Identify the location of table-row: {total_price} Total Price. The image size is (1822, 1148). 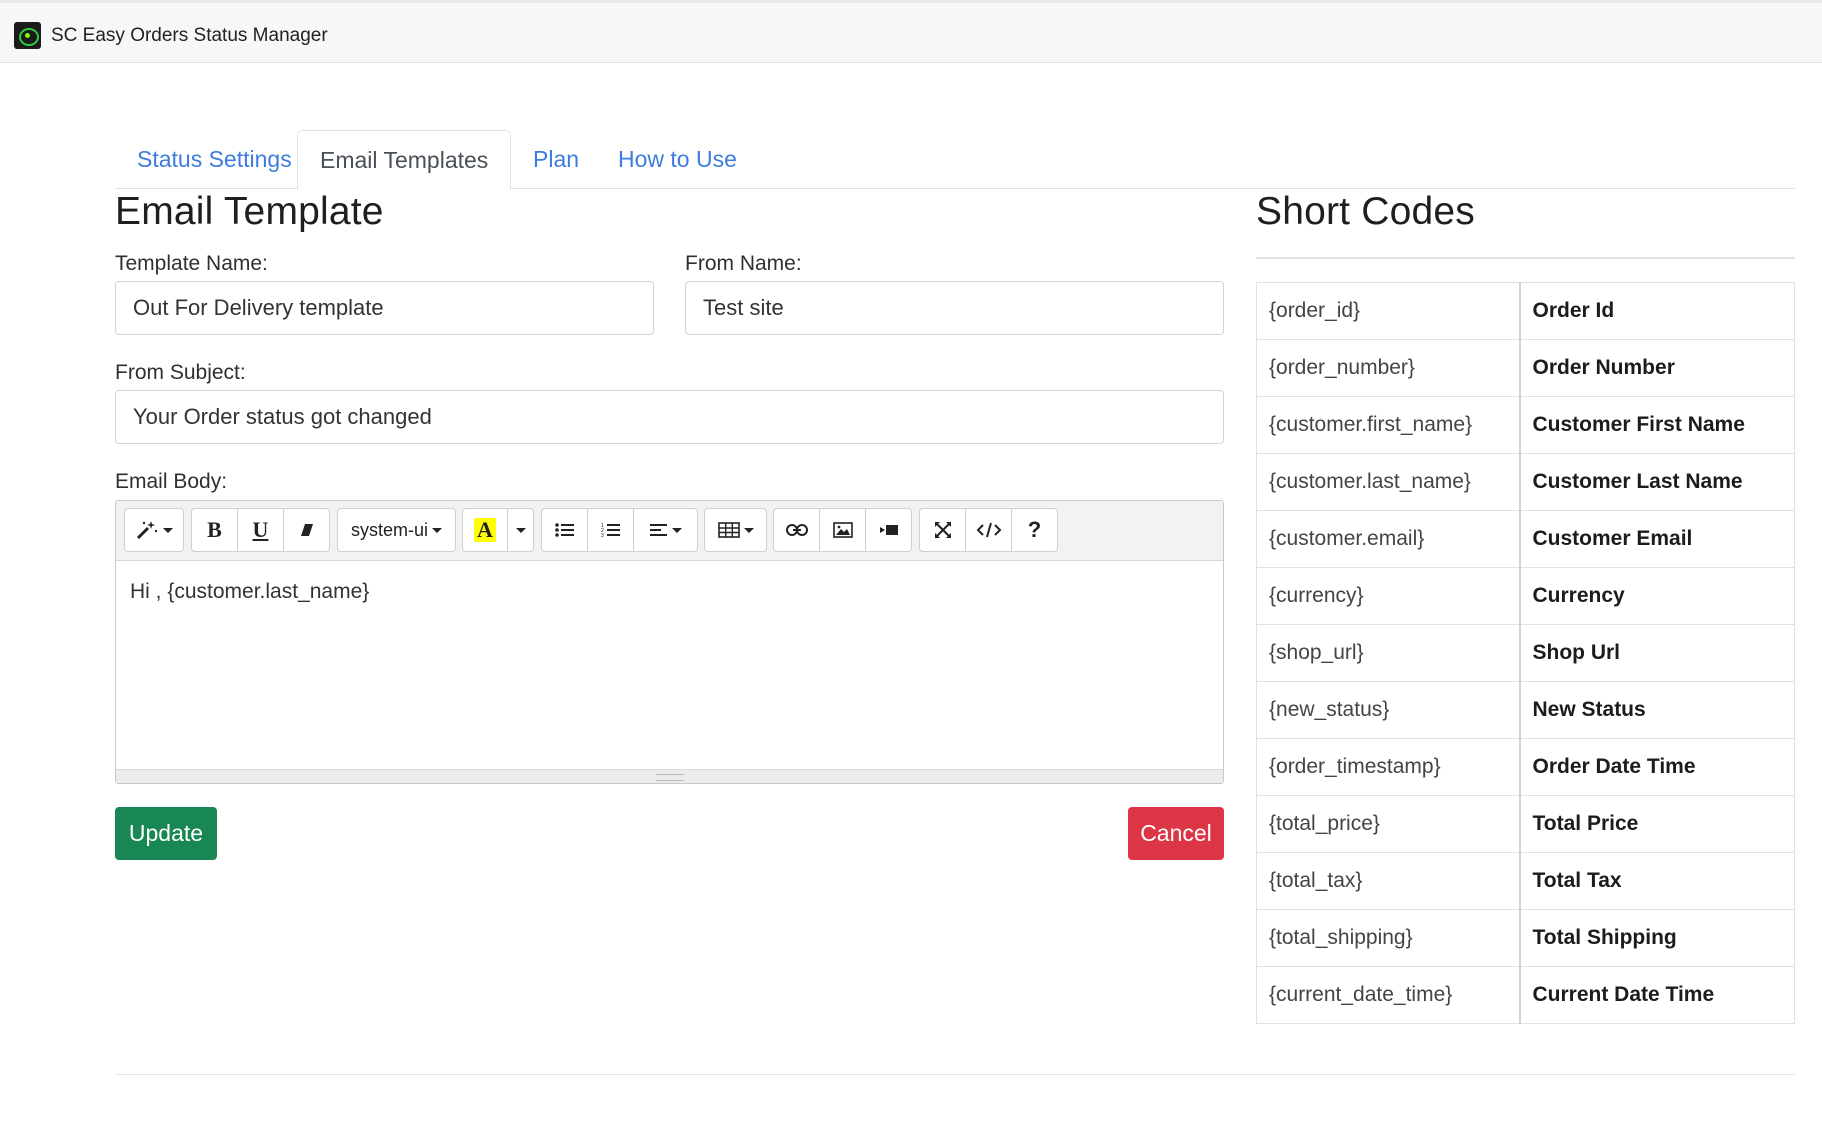
(1525, 824).